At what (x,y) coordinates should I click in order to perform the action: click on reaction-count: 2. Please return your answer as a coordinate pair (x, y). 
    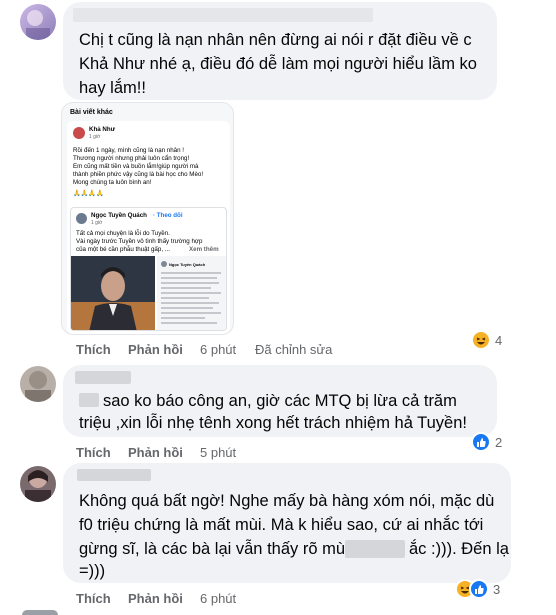
    Looking at the image, I should click on (499, 442).